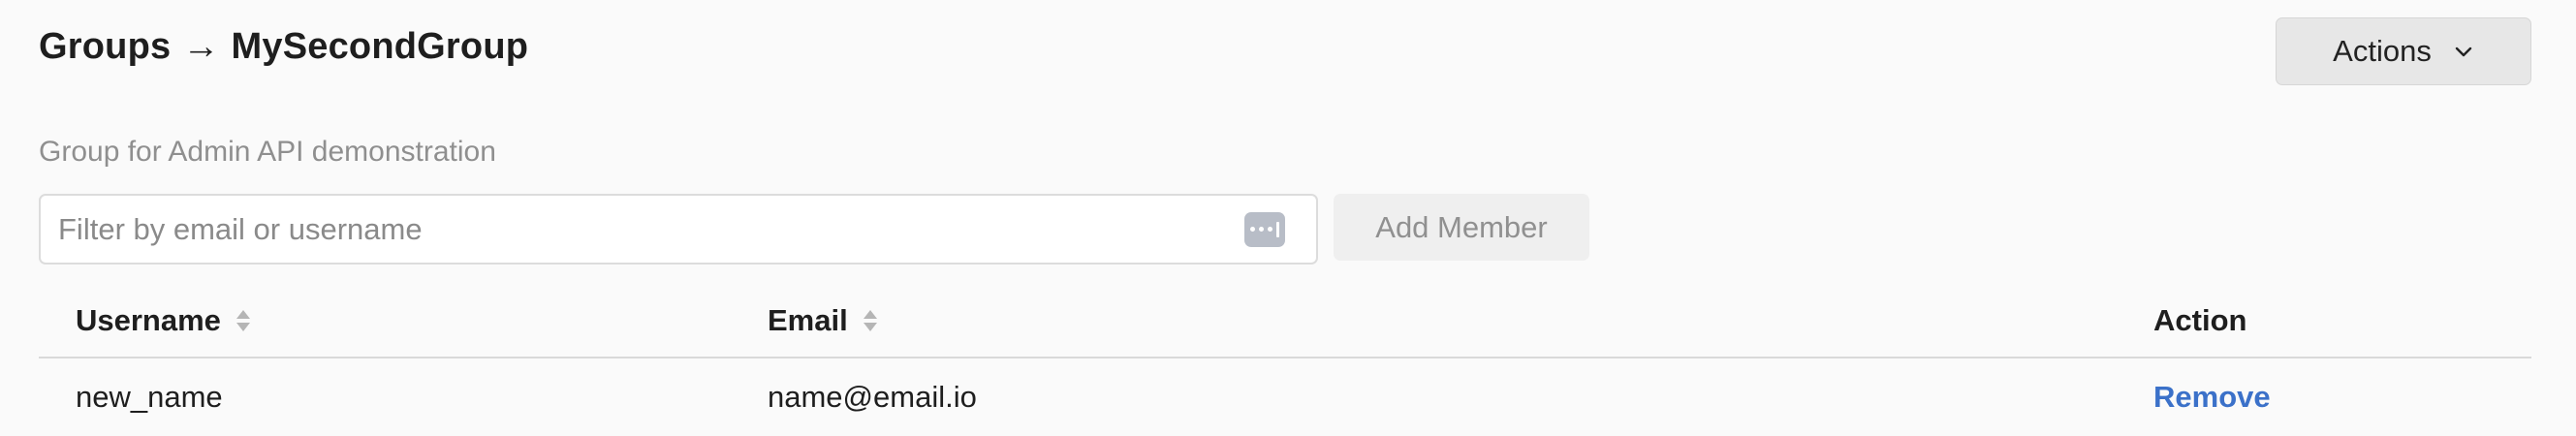 Image resolution: width=2576 pixels, height=436 pixels. I want to click on add-member-button: Add Member, so click(1461, 227).